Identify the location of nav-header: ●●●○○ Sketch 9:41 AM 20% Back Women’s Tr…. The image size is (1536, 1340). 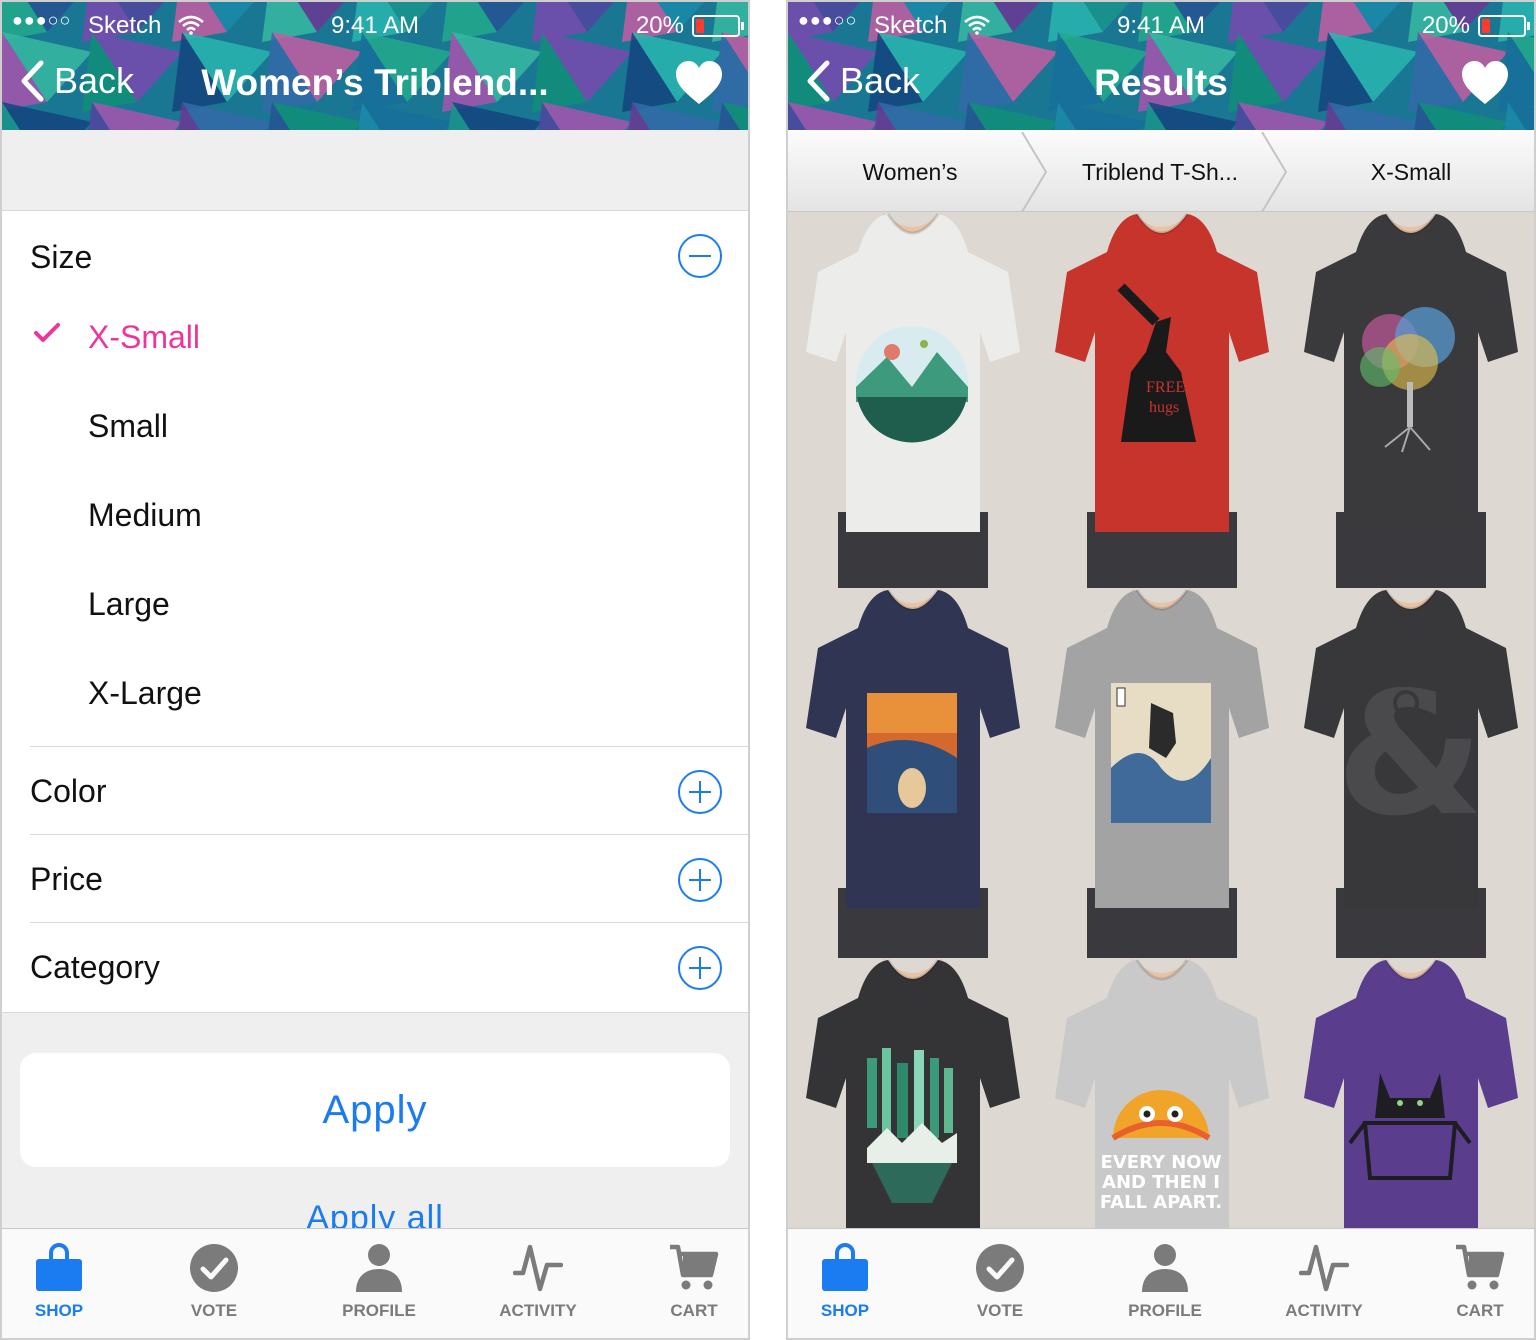
(375, 66).